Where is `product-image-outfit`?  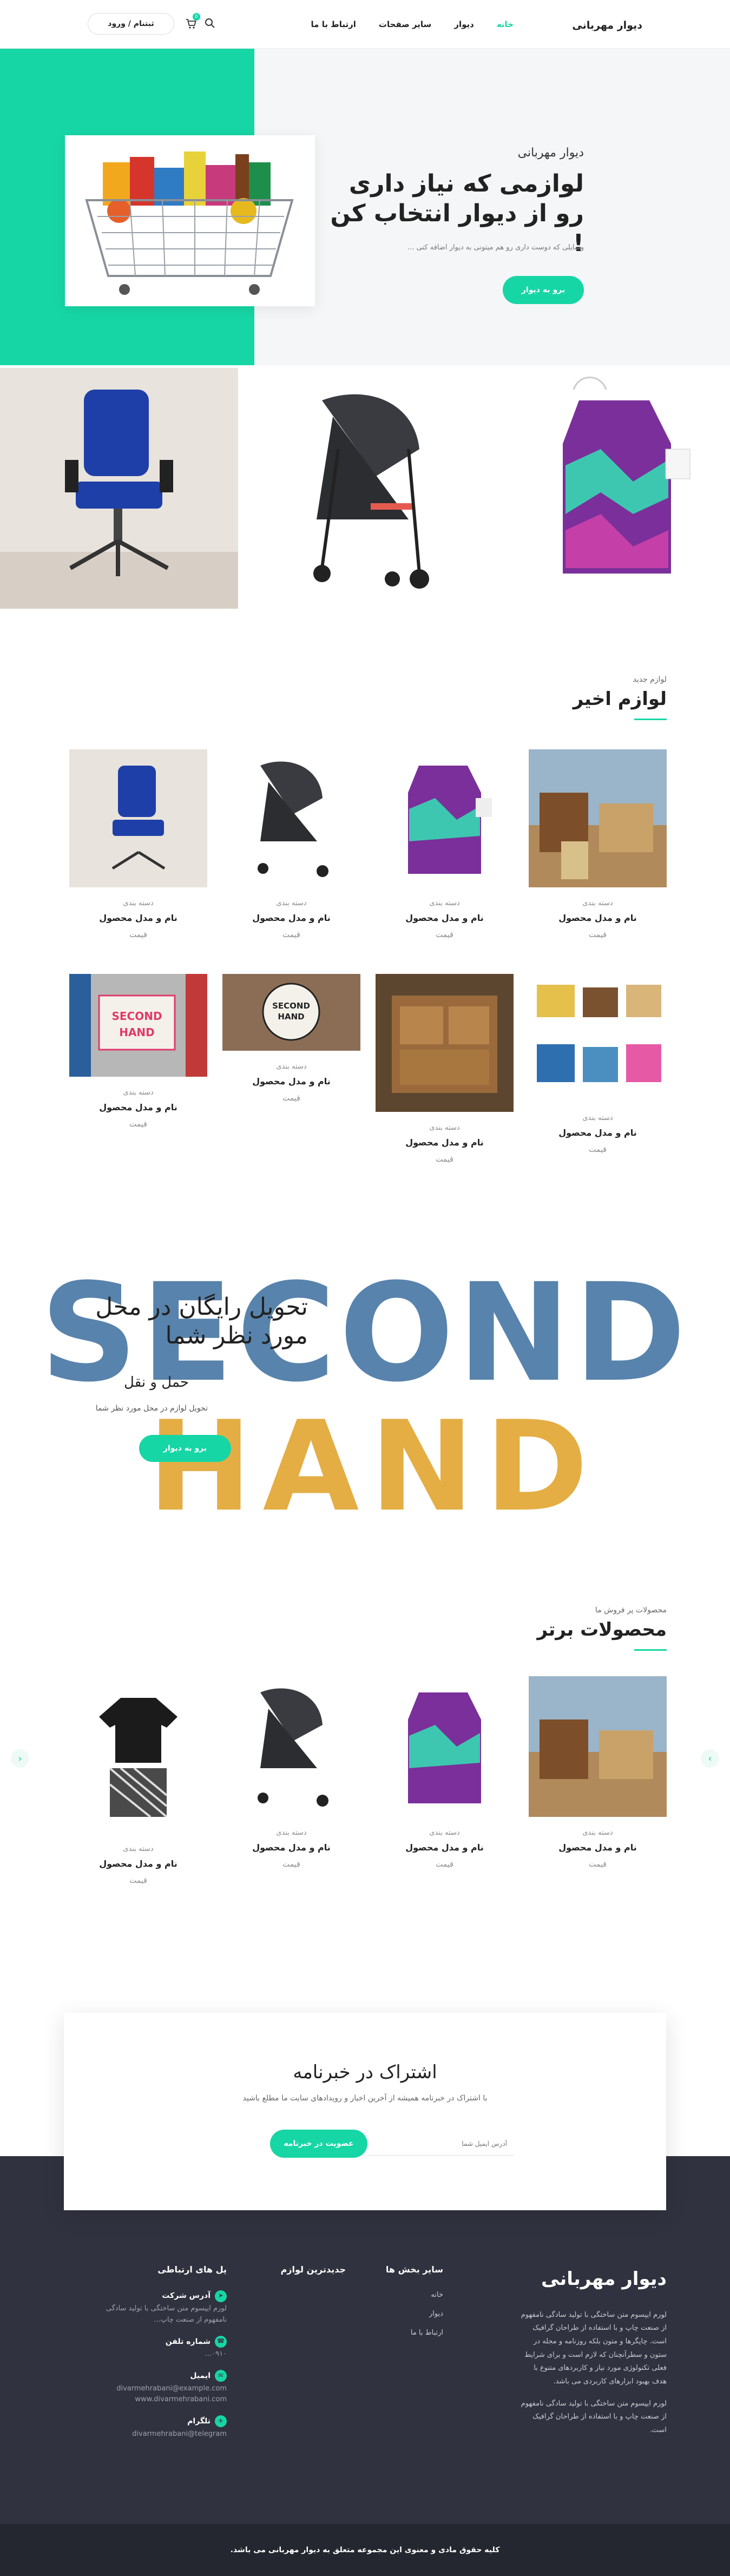
product-image-outfit is located at coordinates (138, 1754).